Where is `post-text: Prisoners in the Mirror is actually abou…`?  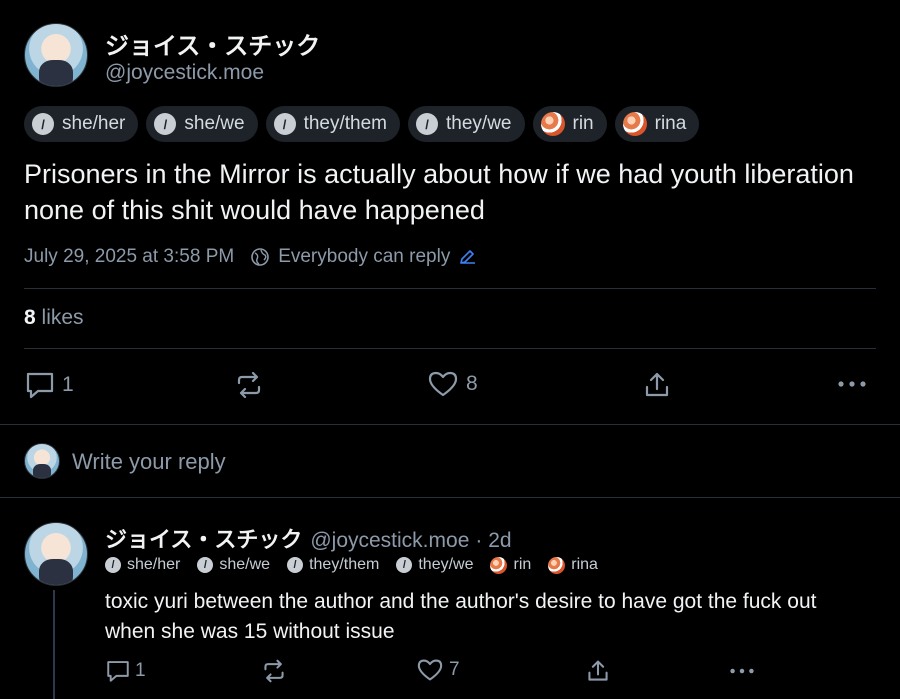
post-text: Prisoners in the Mirror is actually abou… is located at coordinates (439, 192).